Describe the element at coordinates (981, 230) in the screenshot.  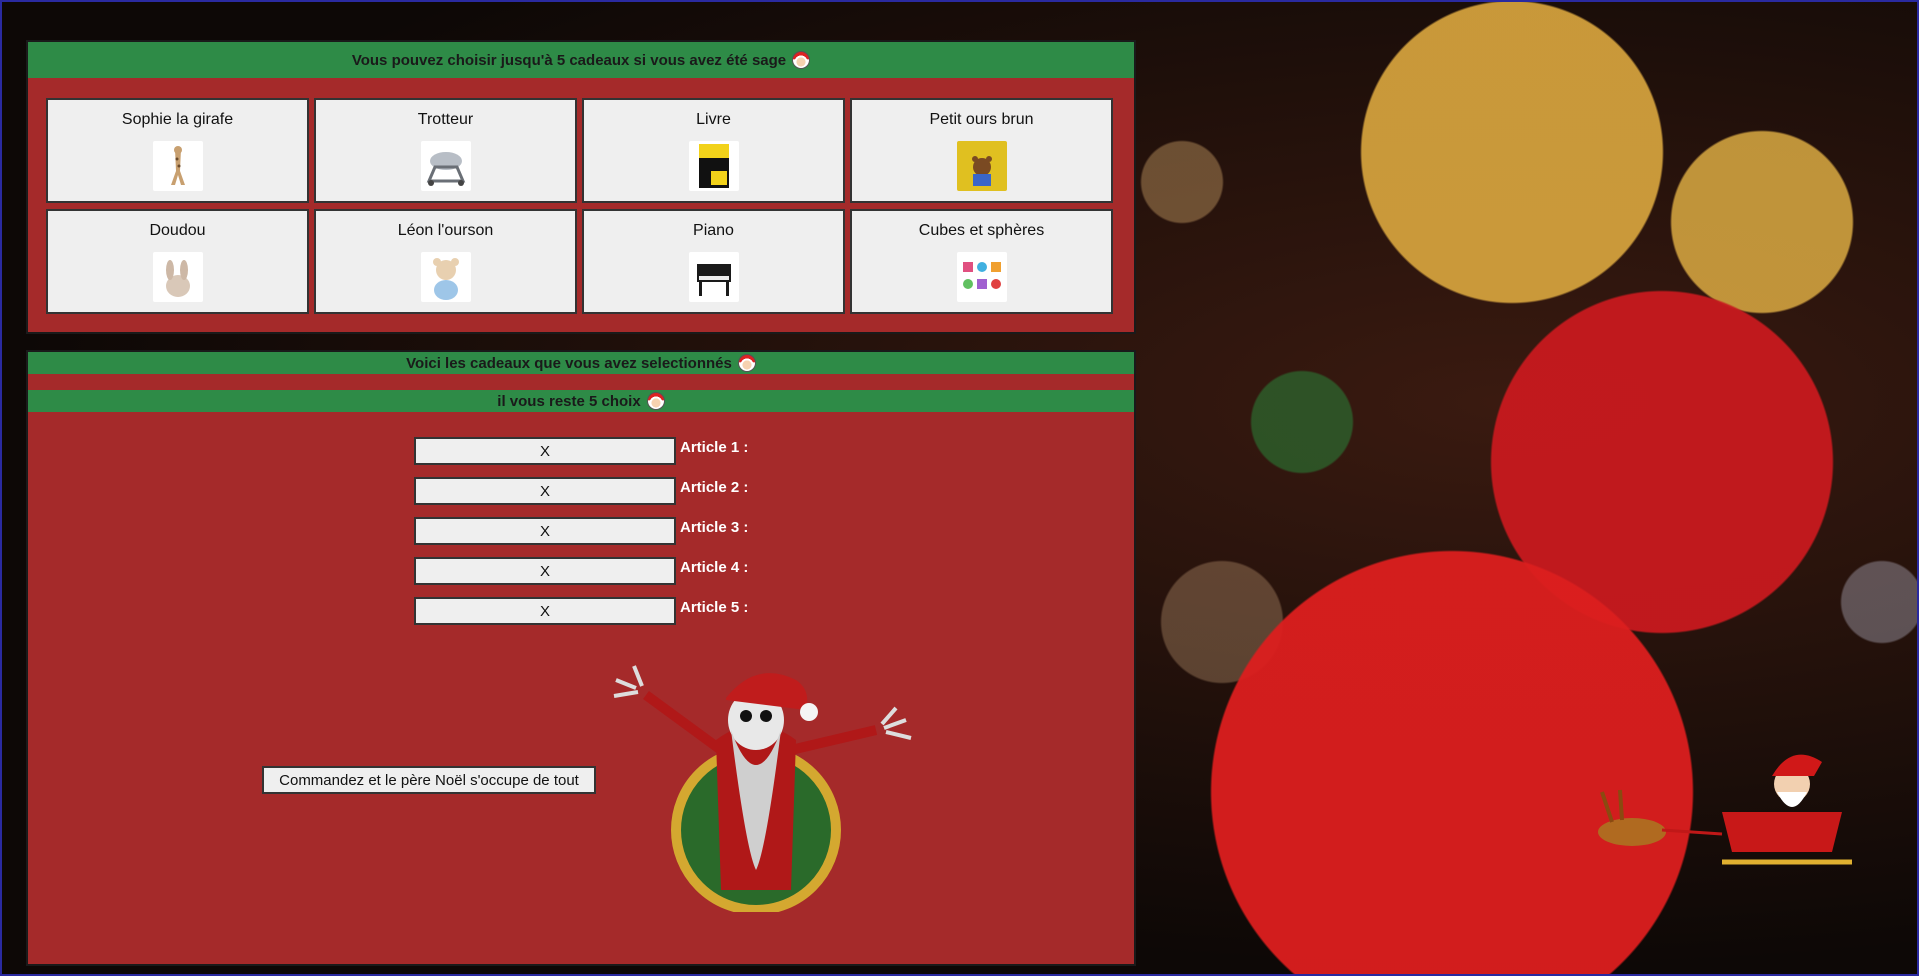
I see `gift-card-label: Cubes et sphères` at that location.